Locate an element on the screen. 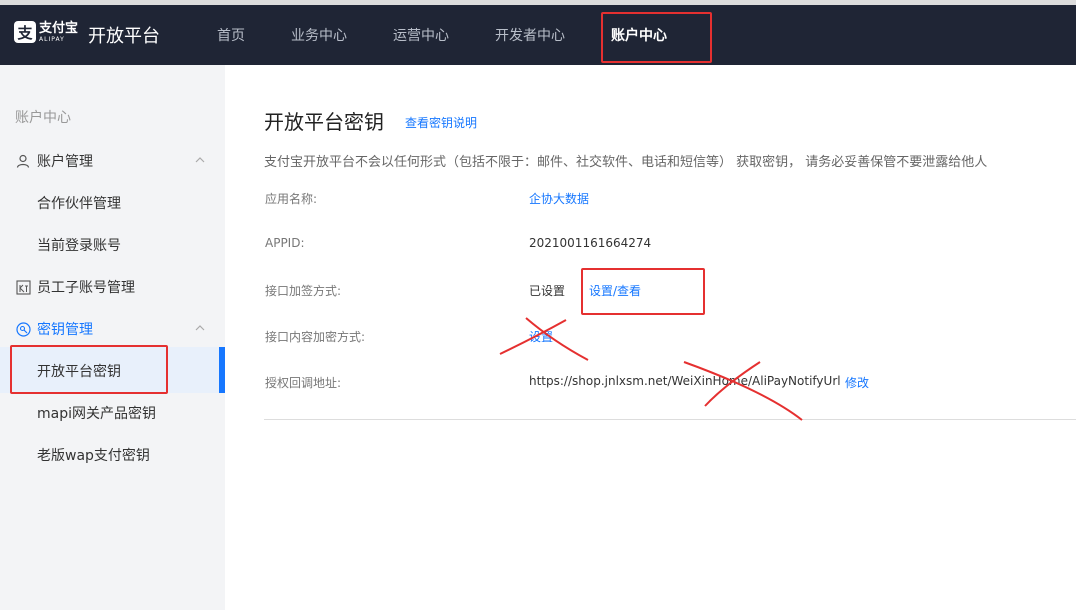 The image size is (1076, 610). user-icon is located at coordinates (23, 161).